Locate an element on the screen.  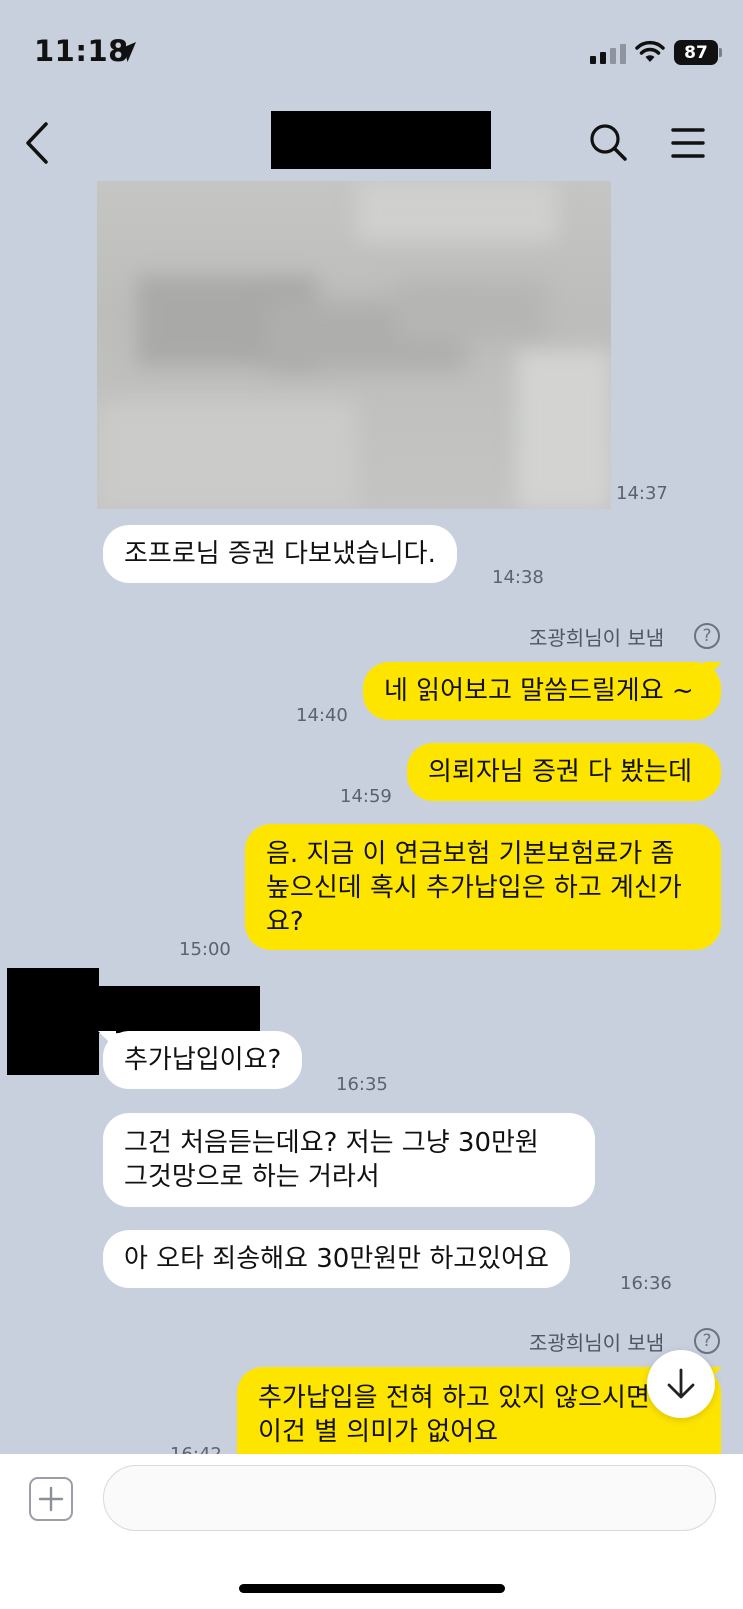
timestamp: 14:38 is located at coordinates (518, 577).